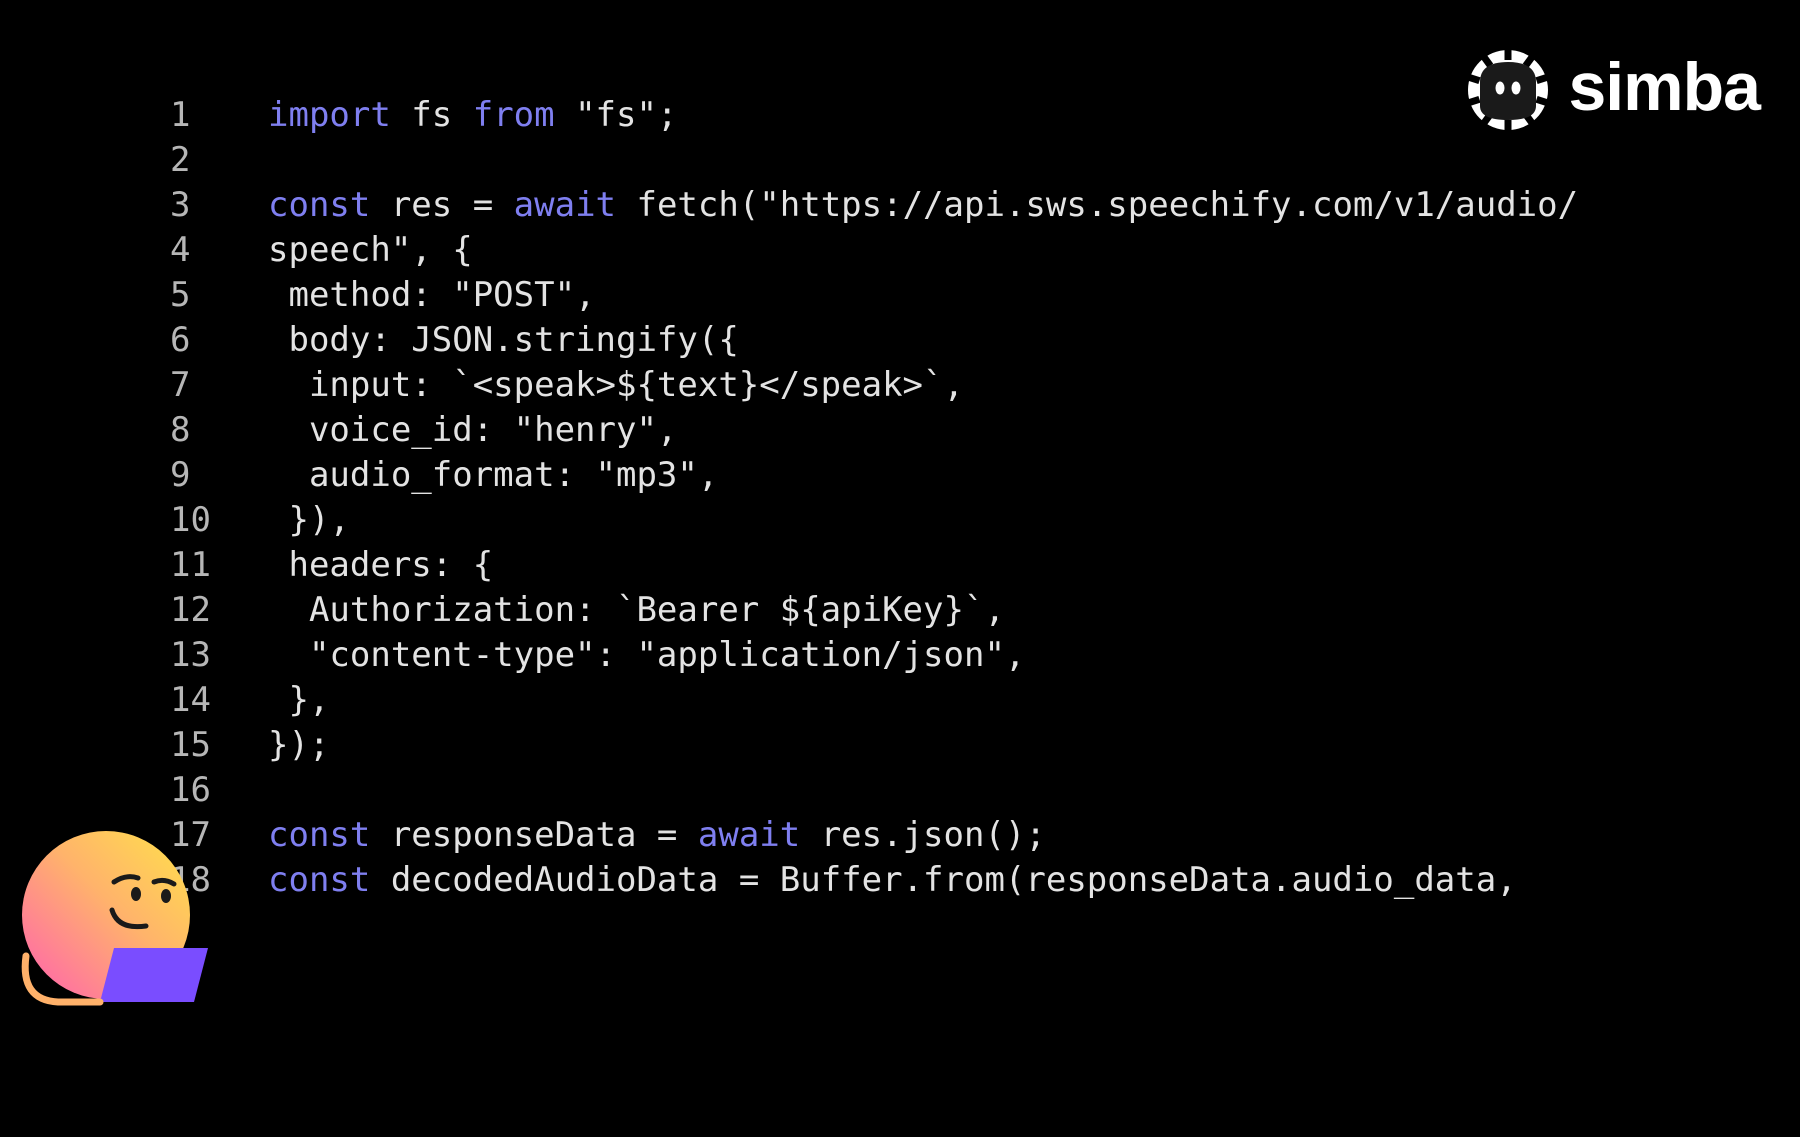  What do you see at coordinates (1664, 87) in the screenshot?
I see `brand-name: simba` at bounding box center [1664, 87].